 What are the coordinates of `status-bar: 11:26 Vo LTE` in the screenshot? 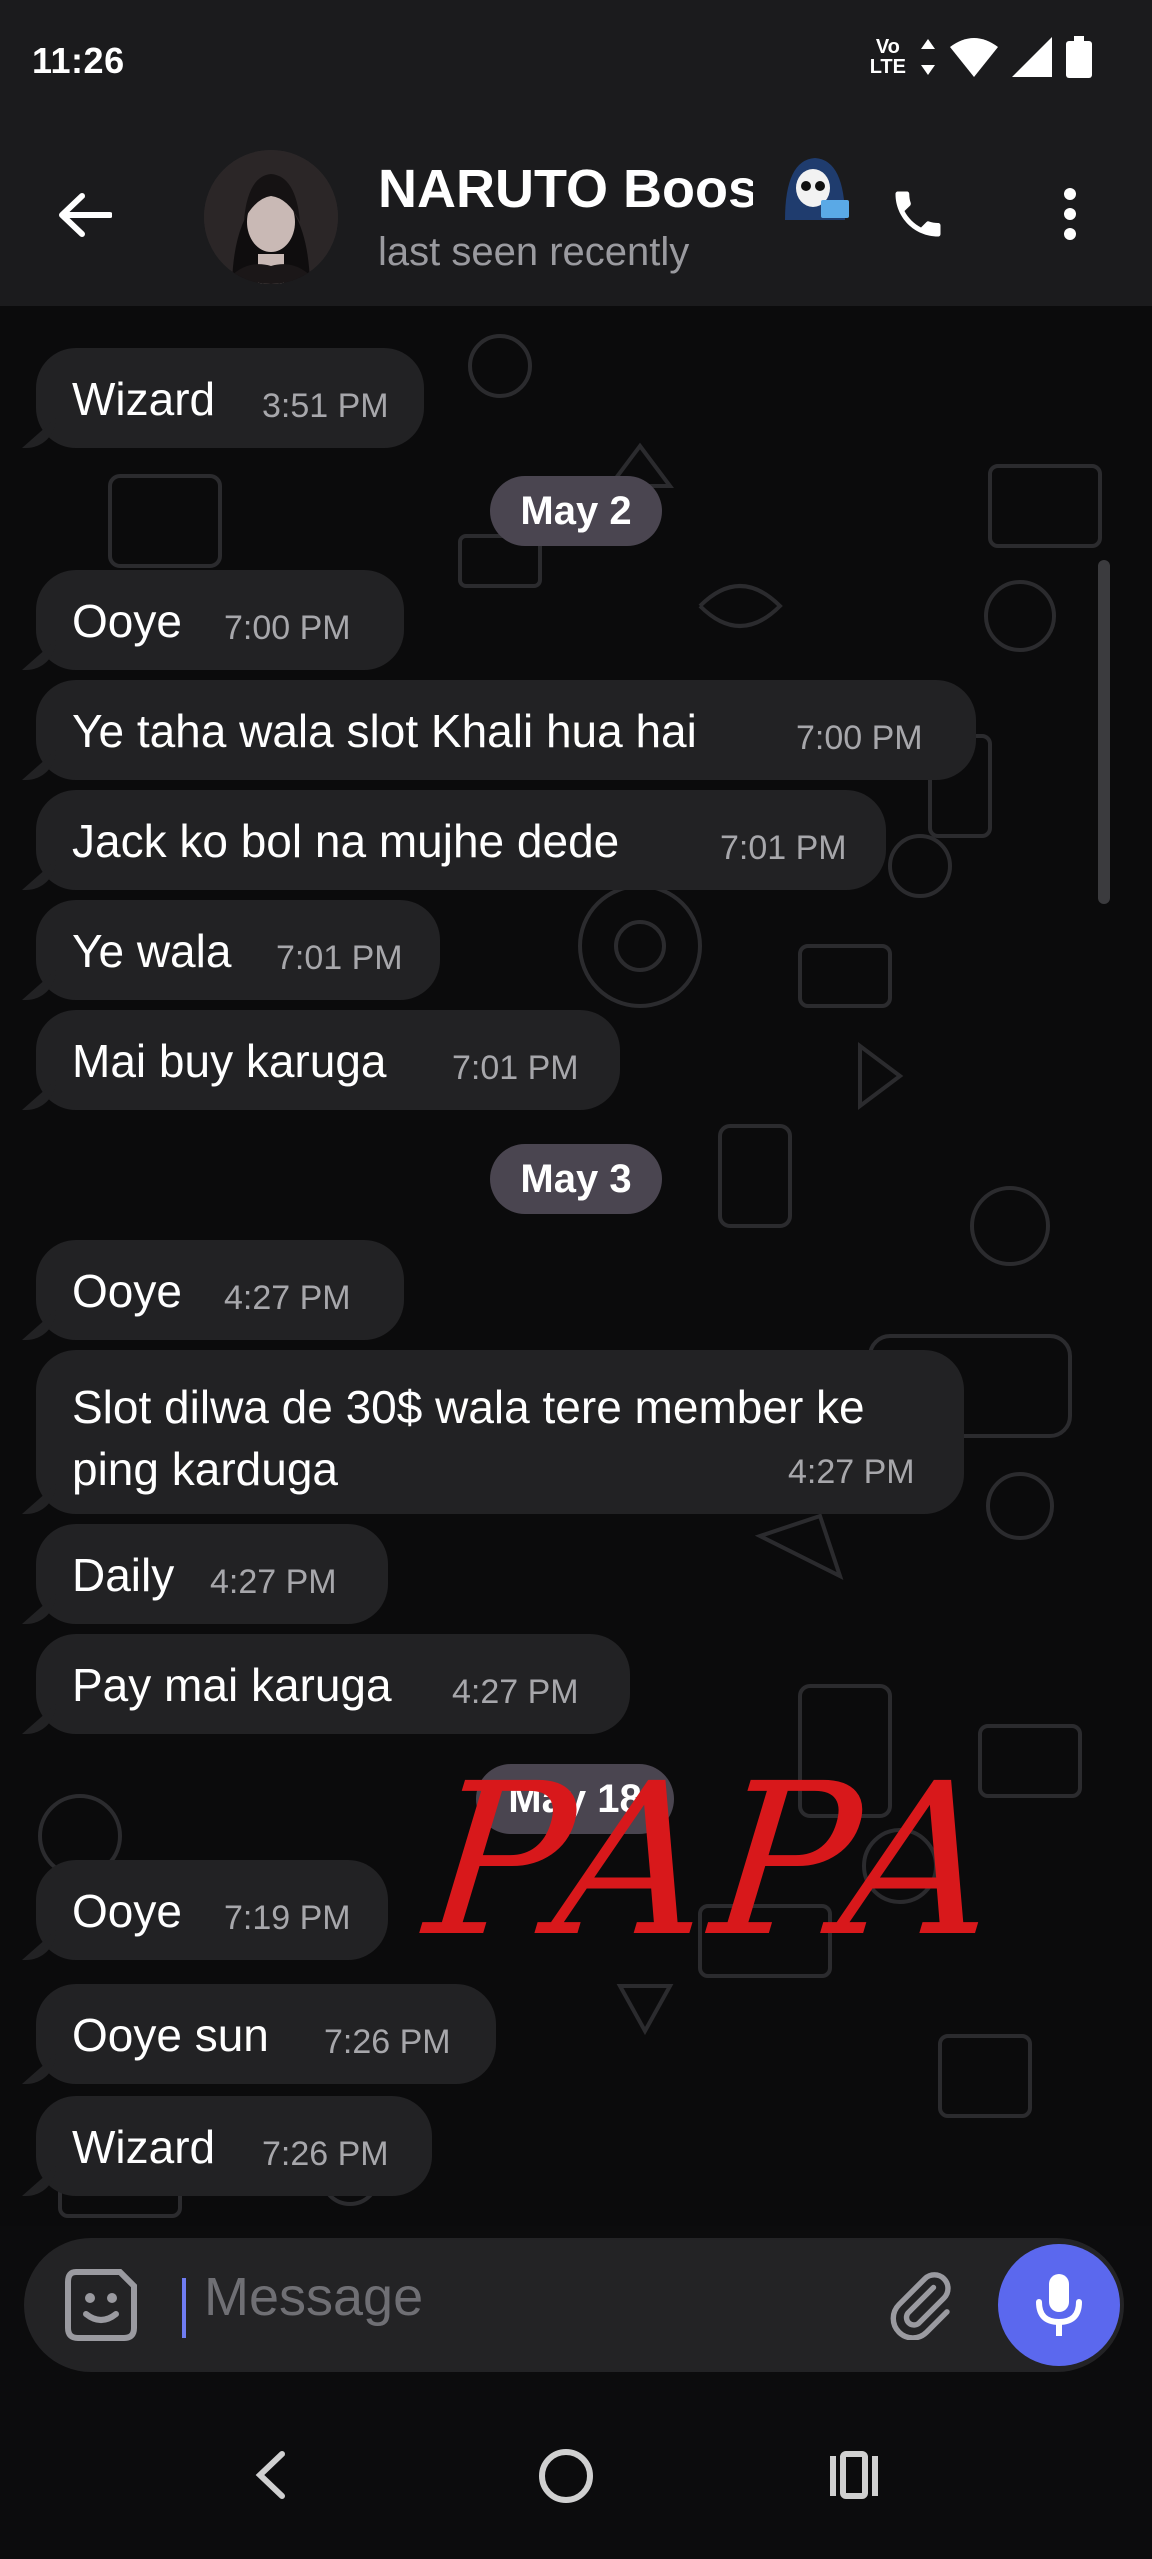 It's located at (576, 65).